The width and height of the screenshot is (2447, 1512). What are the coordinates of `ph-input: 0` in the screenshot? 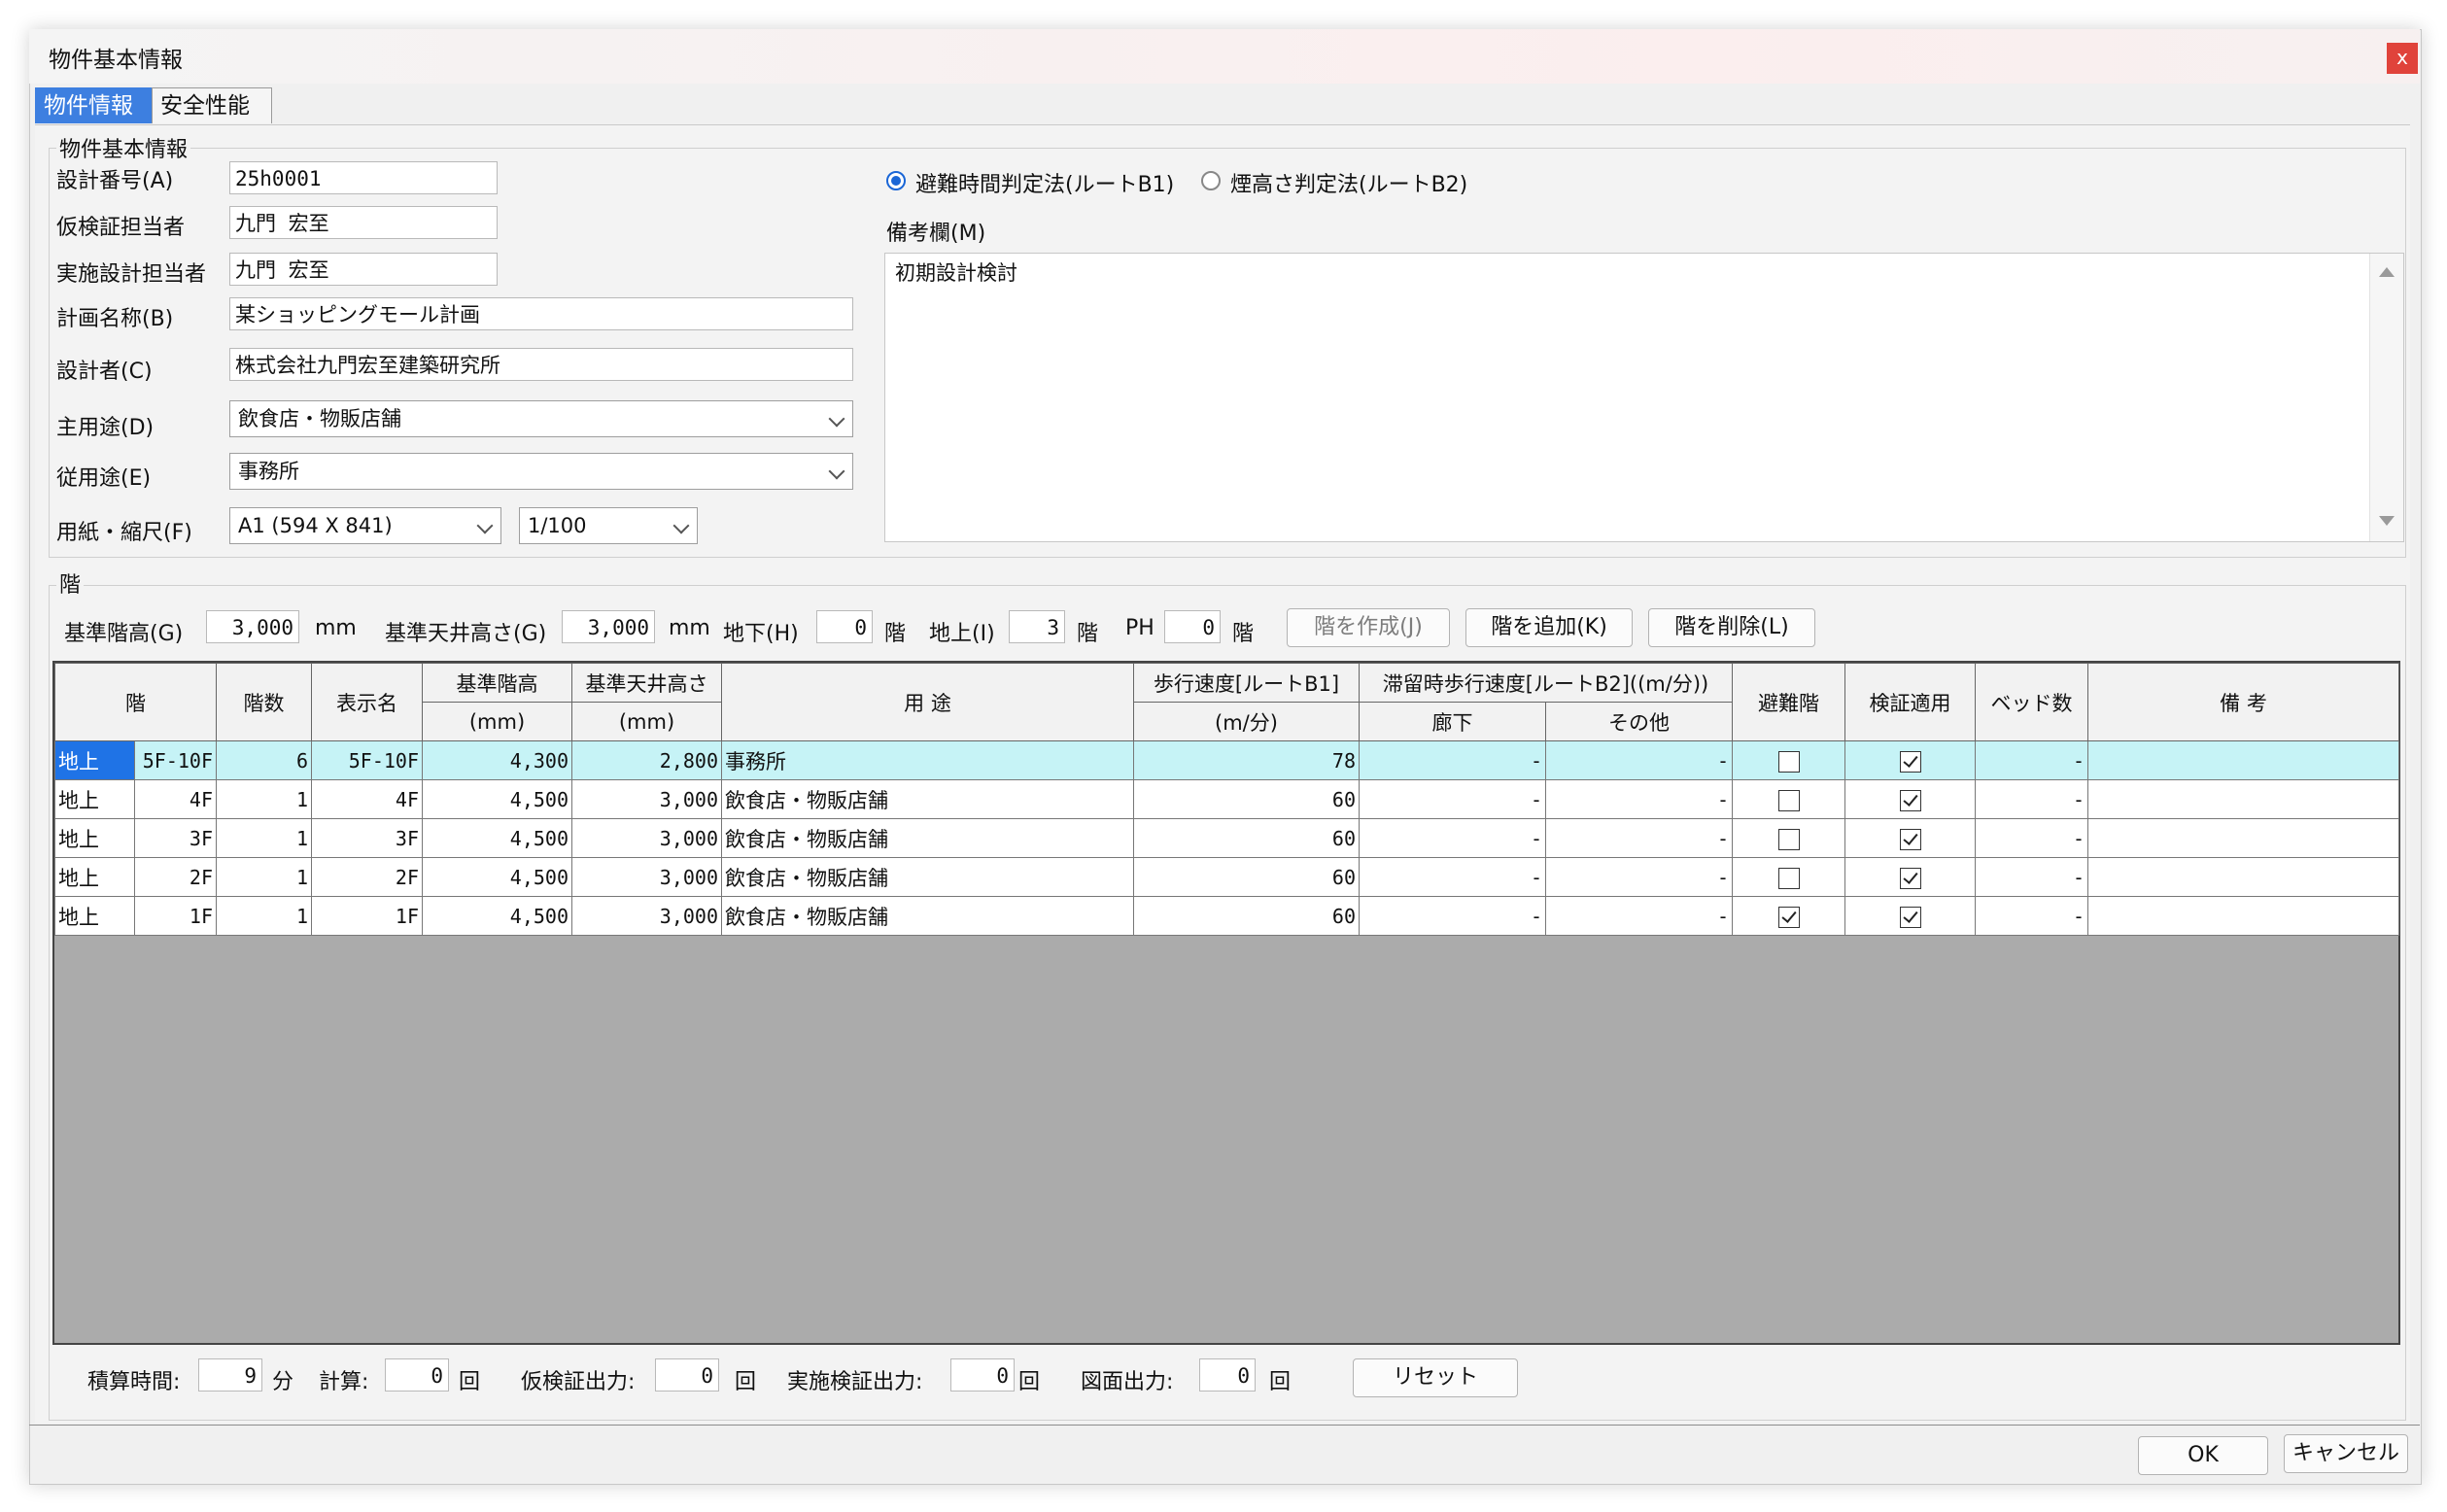 It's located at (1192, 626).